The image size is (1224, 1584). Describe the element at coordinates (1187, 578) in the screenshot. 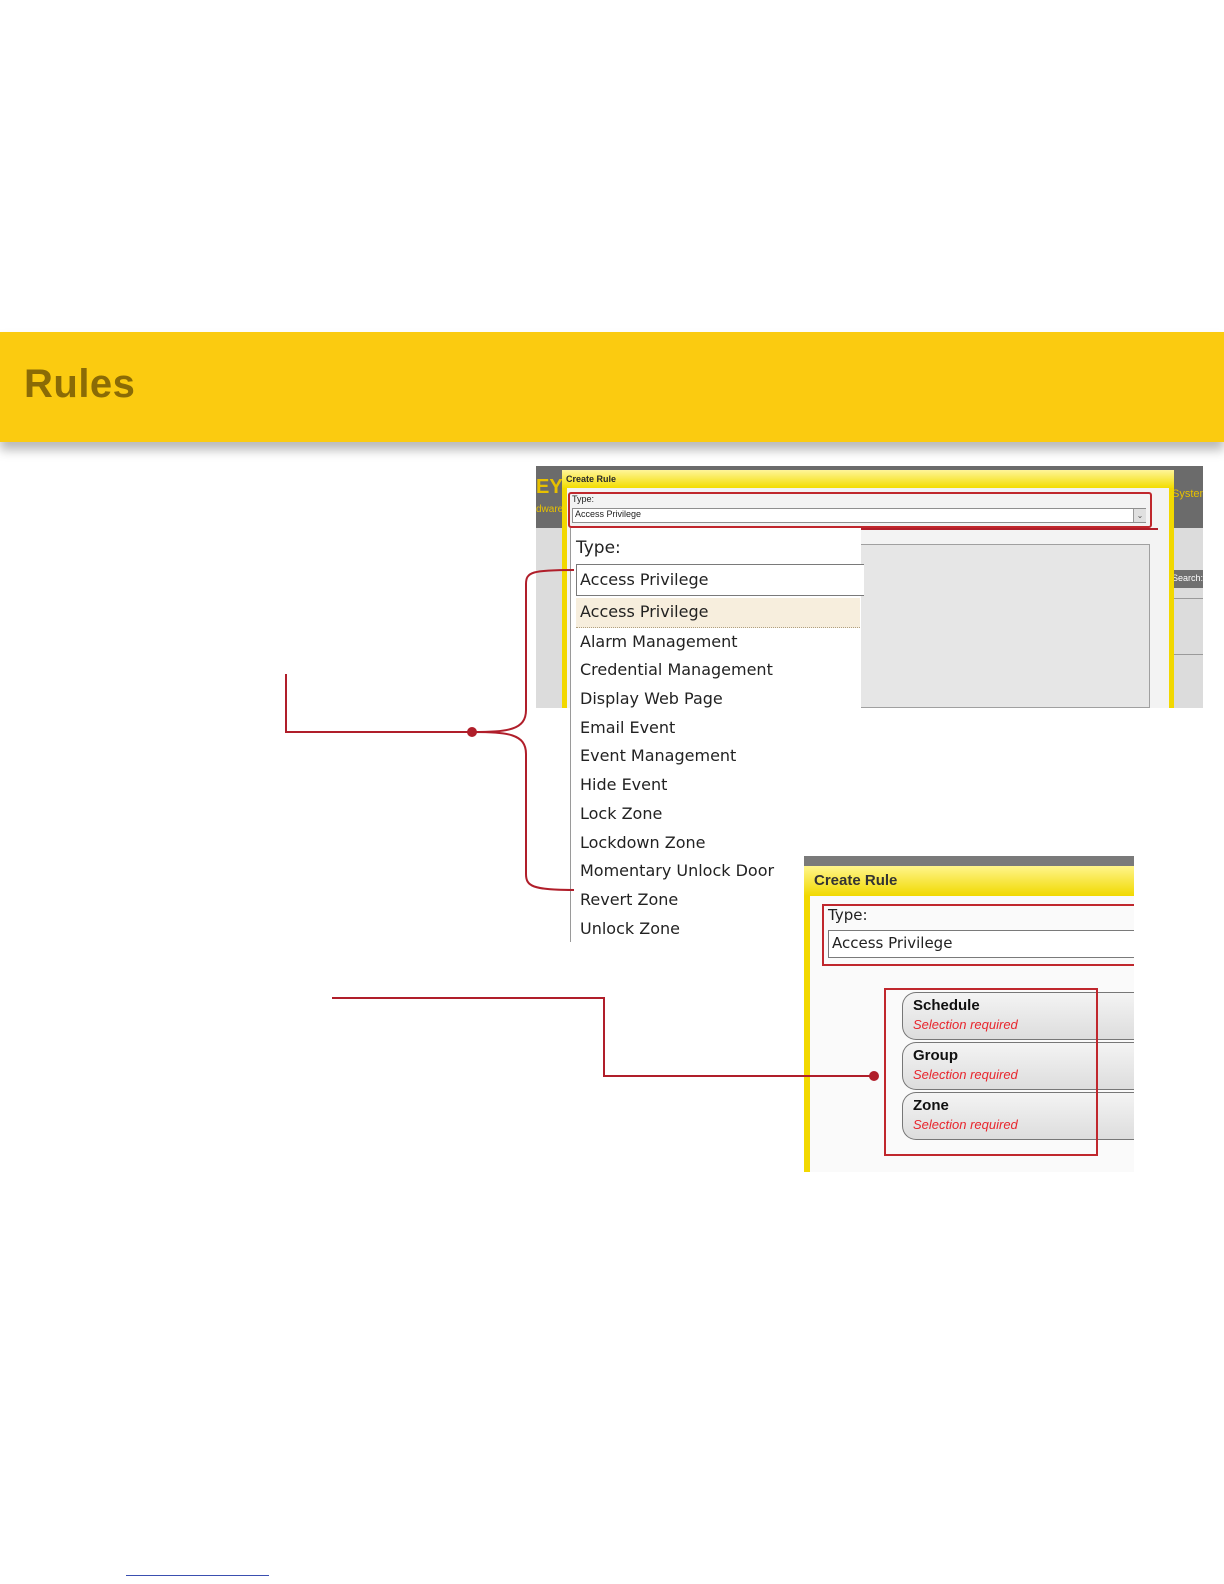

I see `search-label: Search:` at that location.